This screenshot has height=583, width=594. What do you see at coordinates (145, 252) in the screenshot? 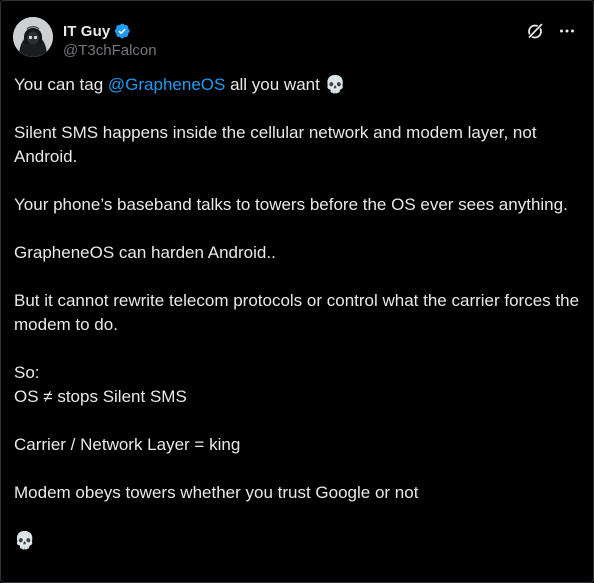
I see `paragraph-4: GrapheneOS can harden Android..` at bounding box center [145, 252].